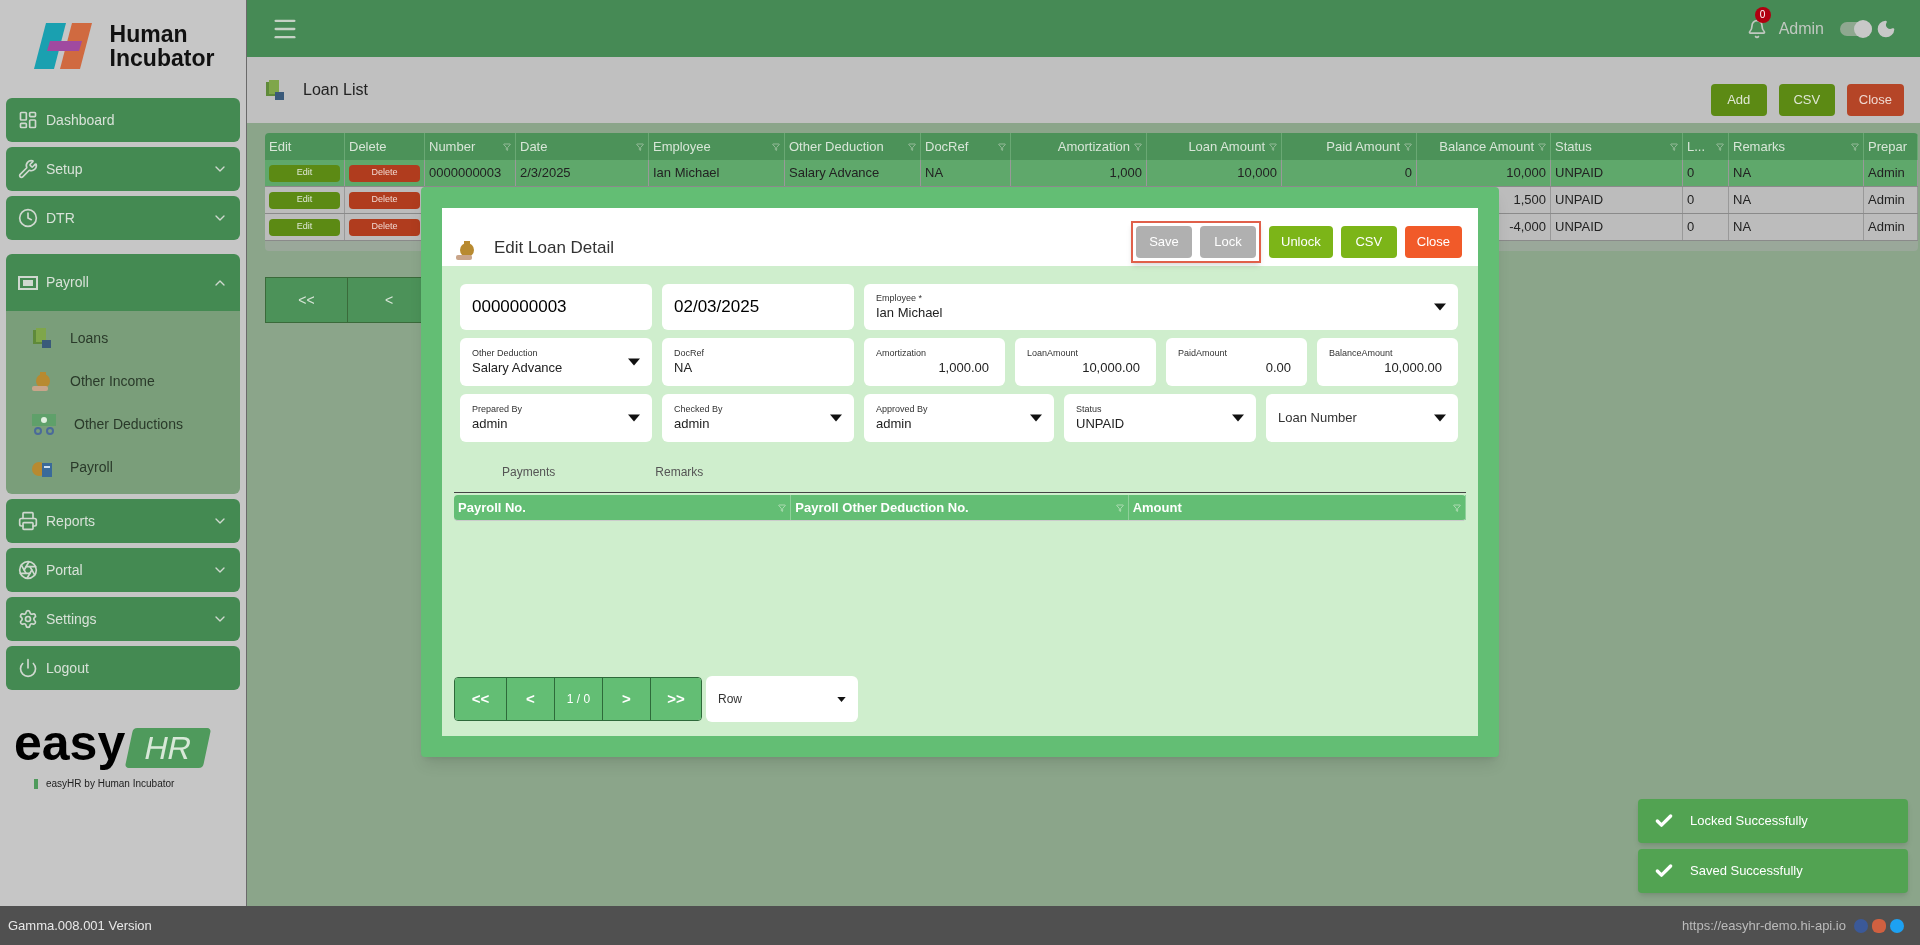 Image resolution: width=1920 pixels, height=945 pixels. Describe the element at coordinates (1886, 200) in the screenshot. I see `table-cell-text: Admin` at that location.